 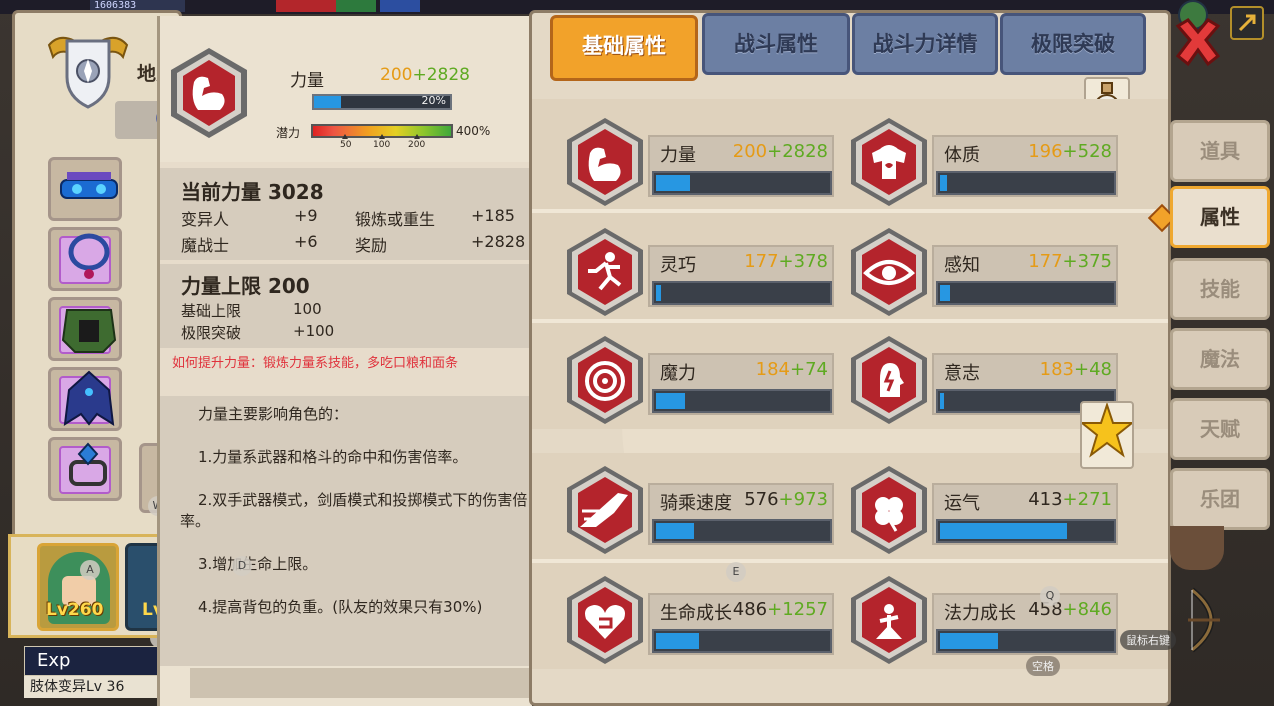 What do you see at coordinates (984, 162) in the screenshot?
I see `stat-card: 体质 196+528` at bounding box center [984, 162].